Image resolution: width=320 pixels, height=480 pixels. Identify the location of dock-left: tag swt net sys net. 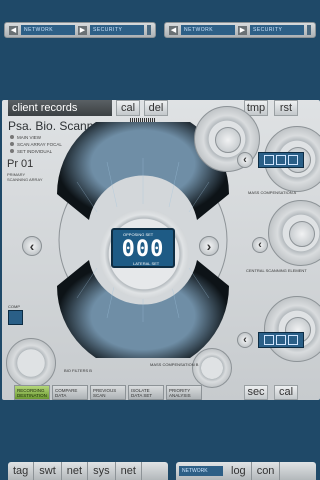
(88, 471).